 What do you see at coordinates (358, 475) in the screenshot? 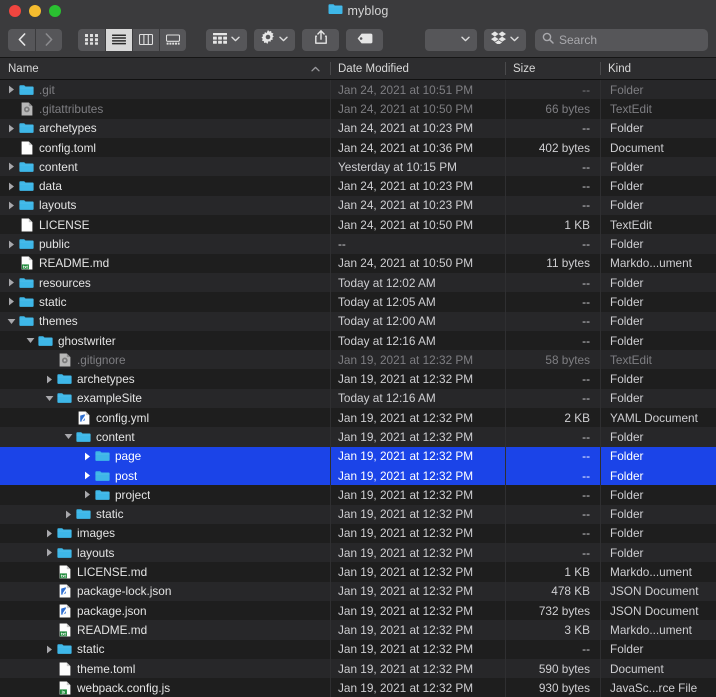
I see `table-row: post Jan 19, 2021 at 12:32 PM -- Folder` at bounding box center [358, 475].